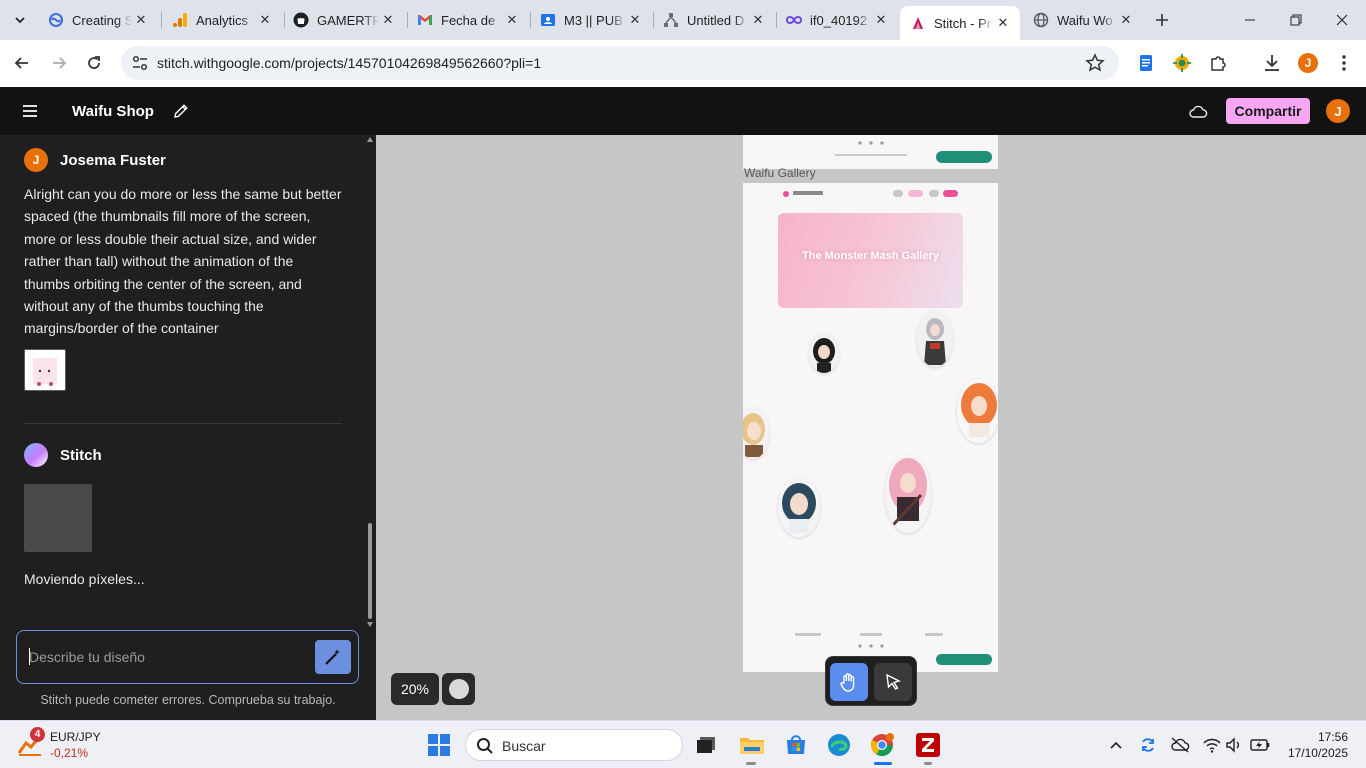  I want to click on hand-tool-button, so click(849, 682).